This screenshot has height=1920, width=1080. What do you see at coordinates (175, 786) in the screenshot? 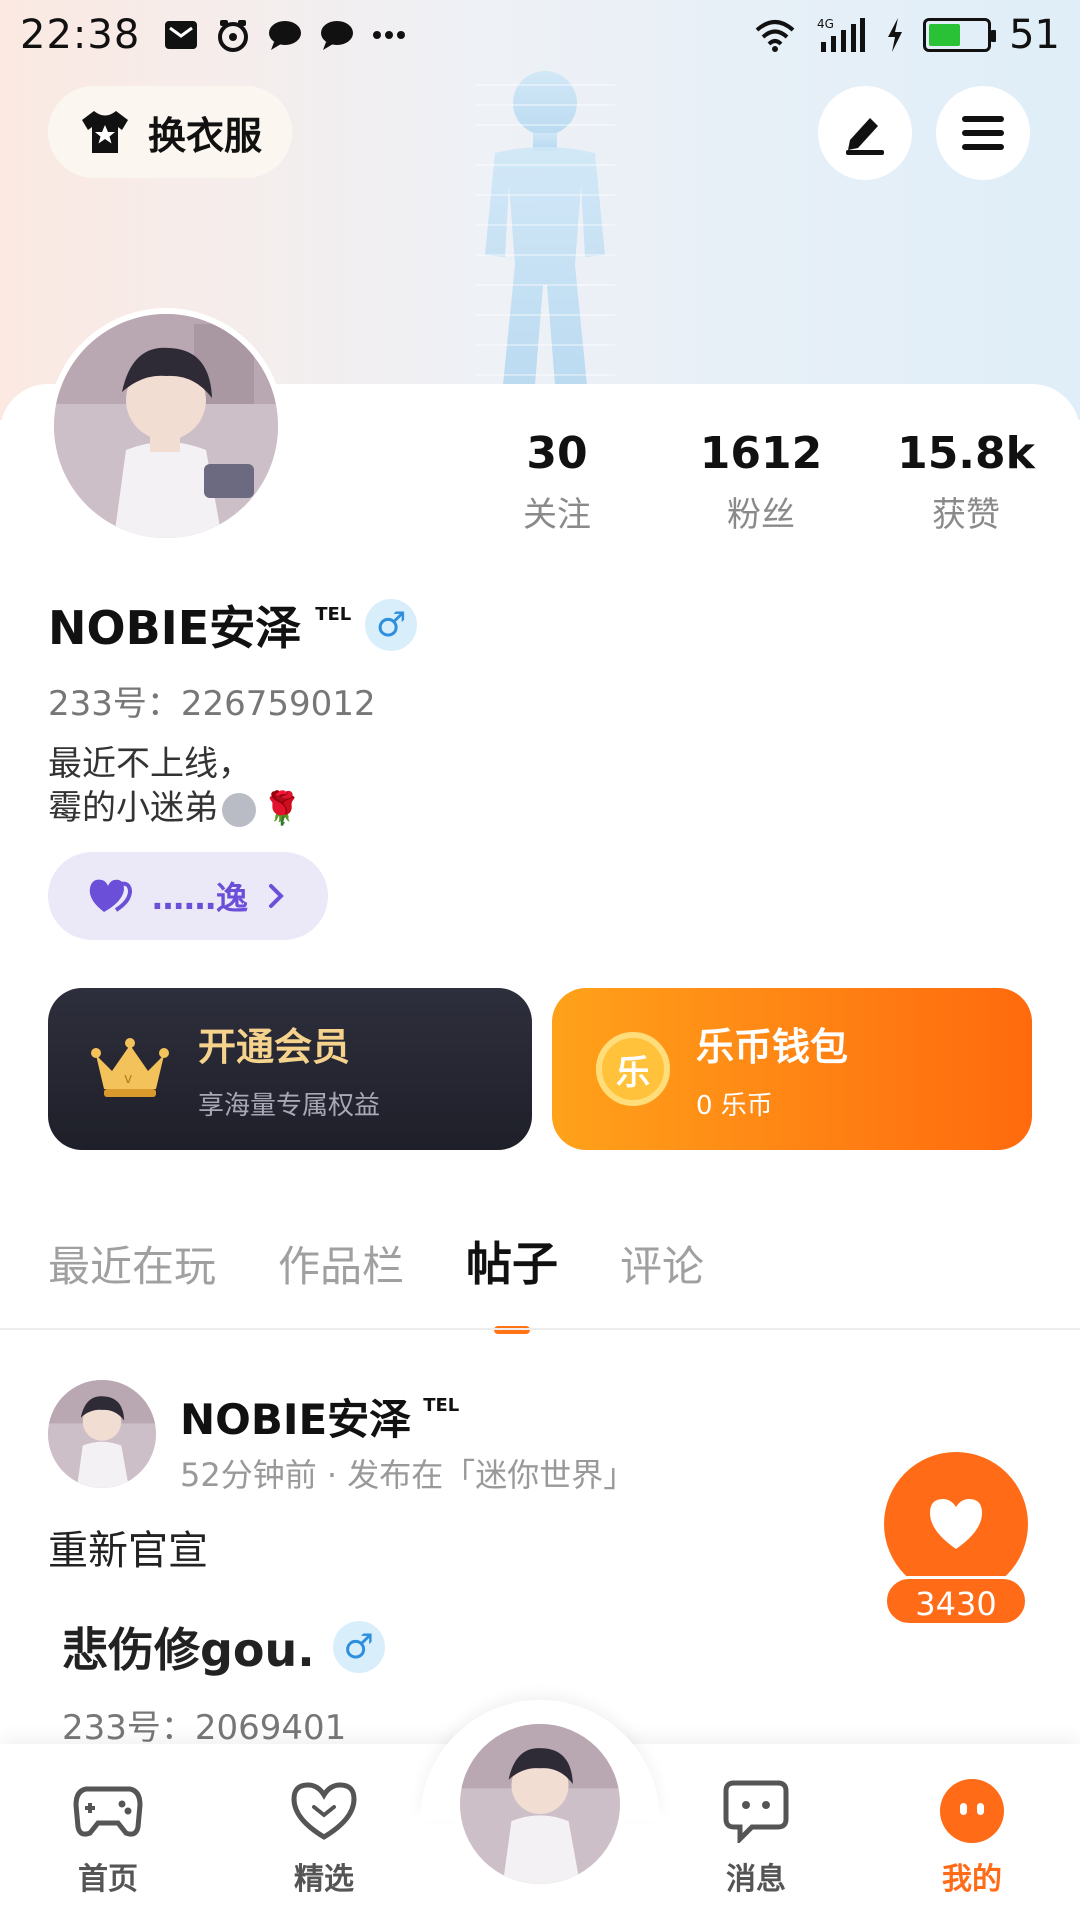
I see `profile-bio: 最近不上线， 霉的小迷弟 🌹` at bounding box center [175, 786].